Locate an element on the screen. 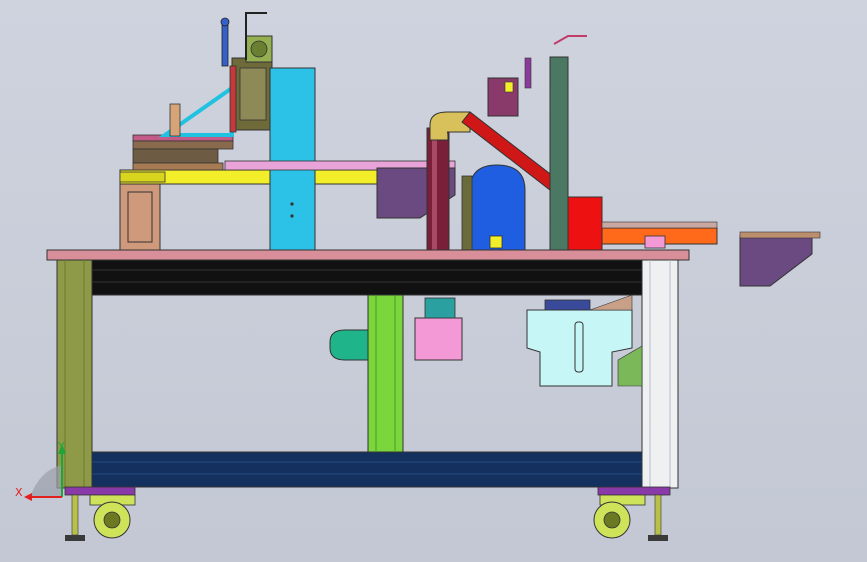 This screenshot has width=867, height=562. tabletop is located at coordinates (368, 255).